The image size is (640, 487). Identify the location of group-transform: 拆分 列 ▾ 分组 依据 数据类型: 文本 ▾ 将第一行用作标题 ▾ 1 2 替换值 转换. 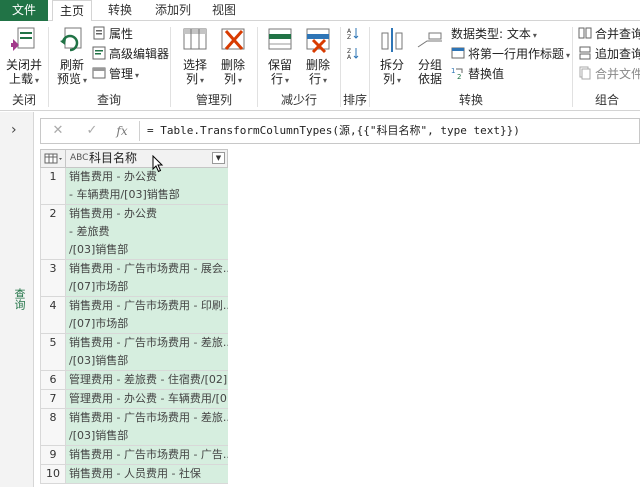
(471, 66).